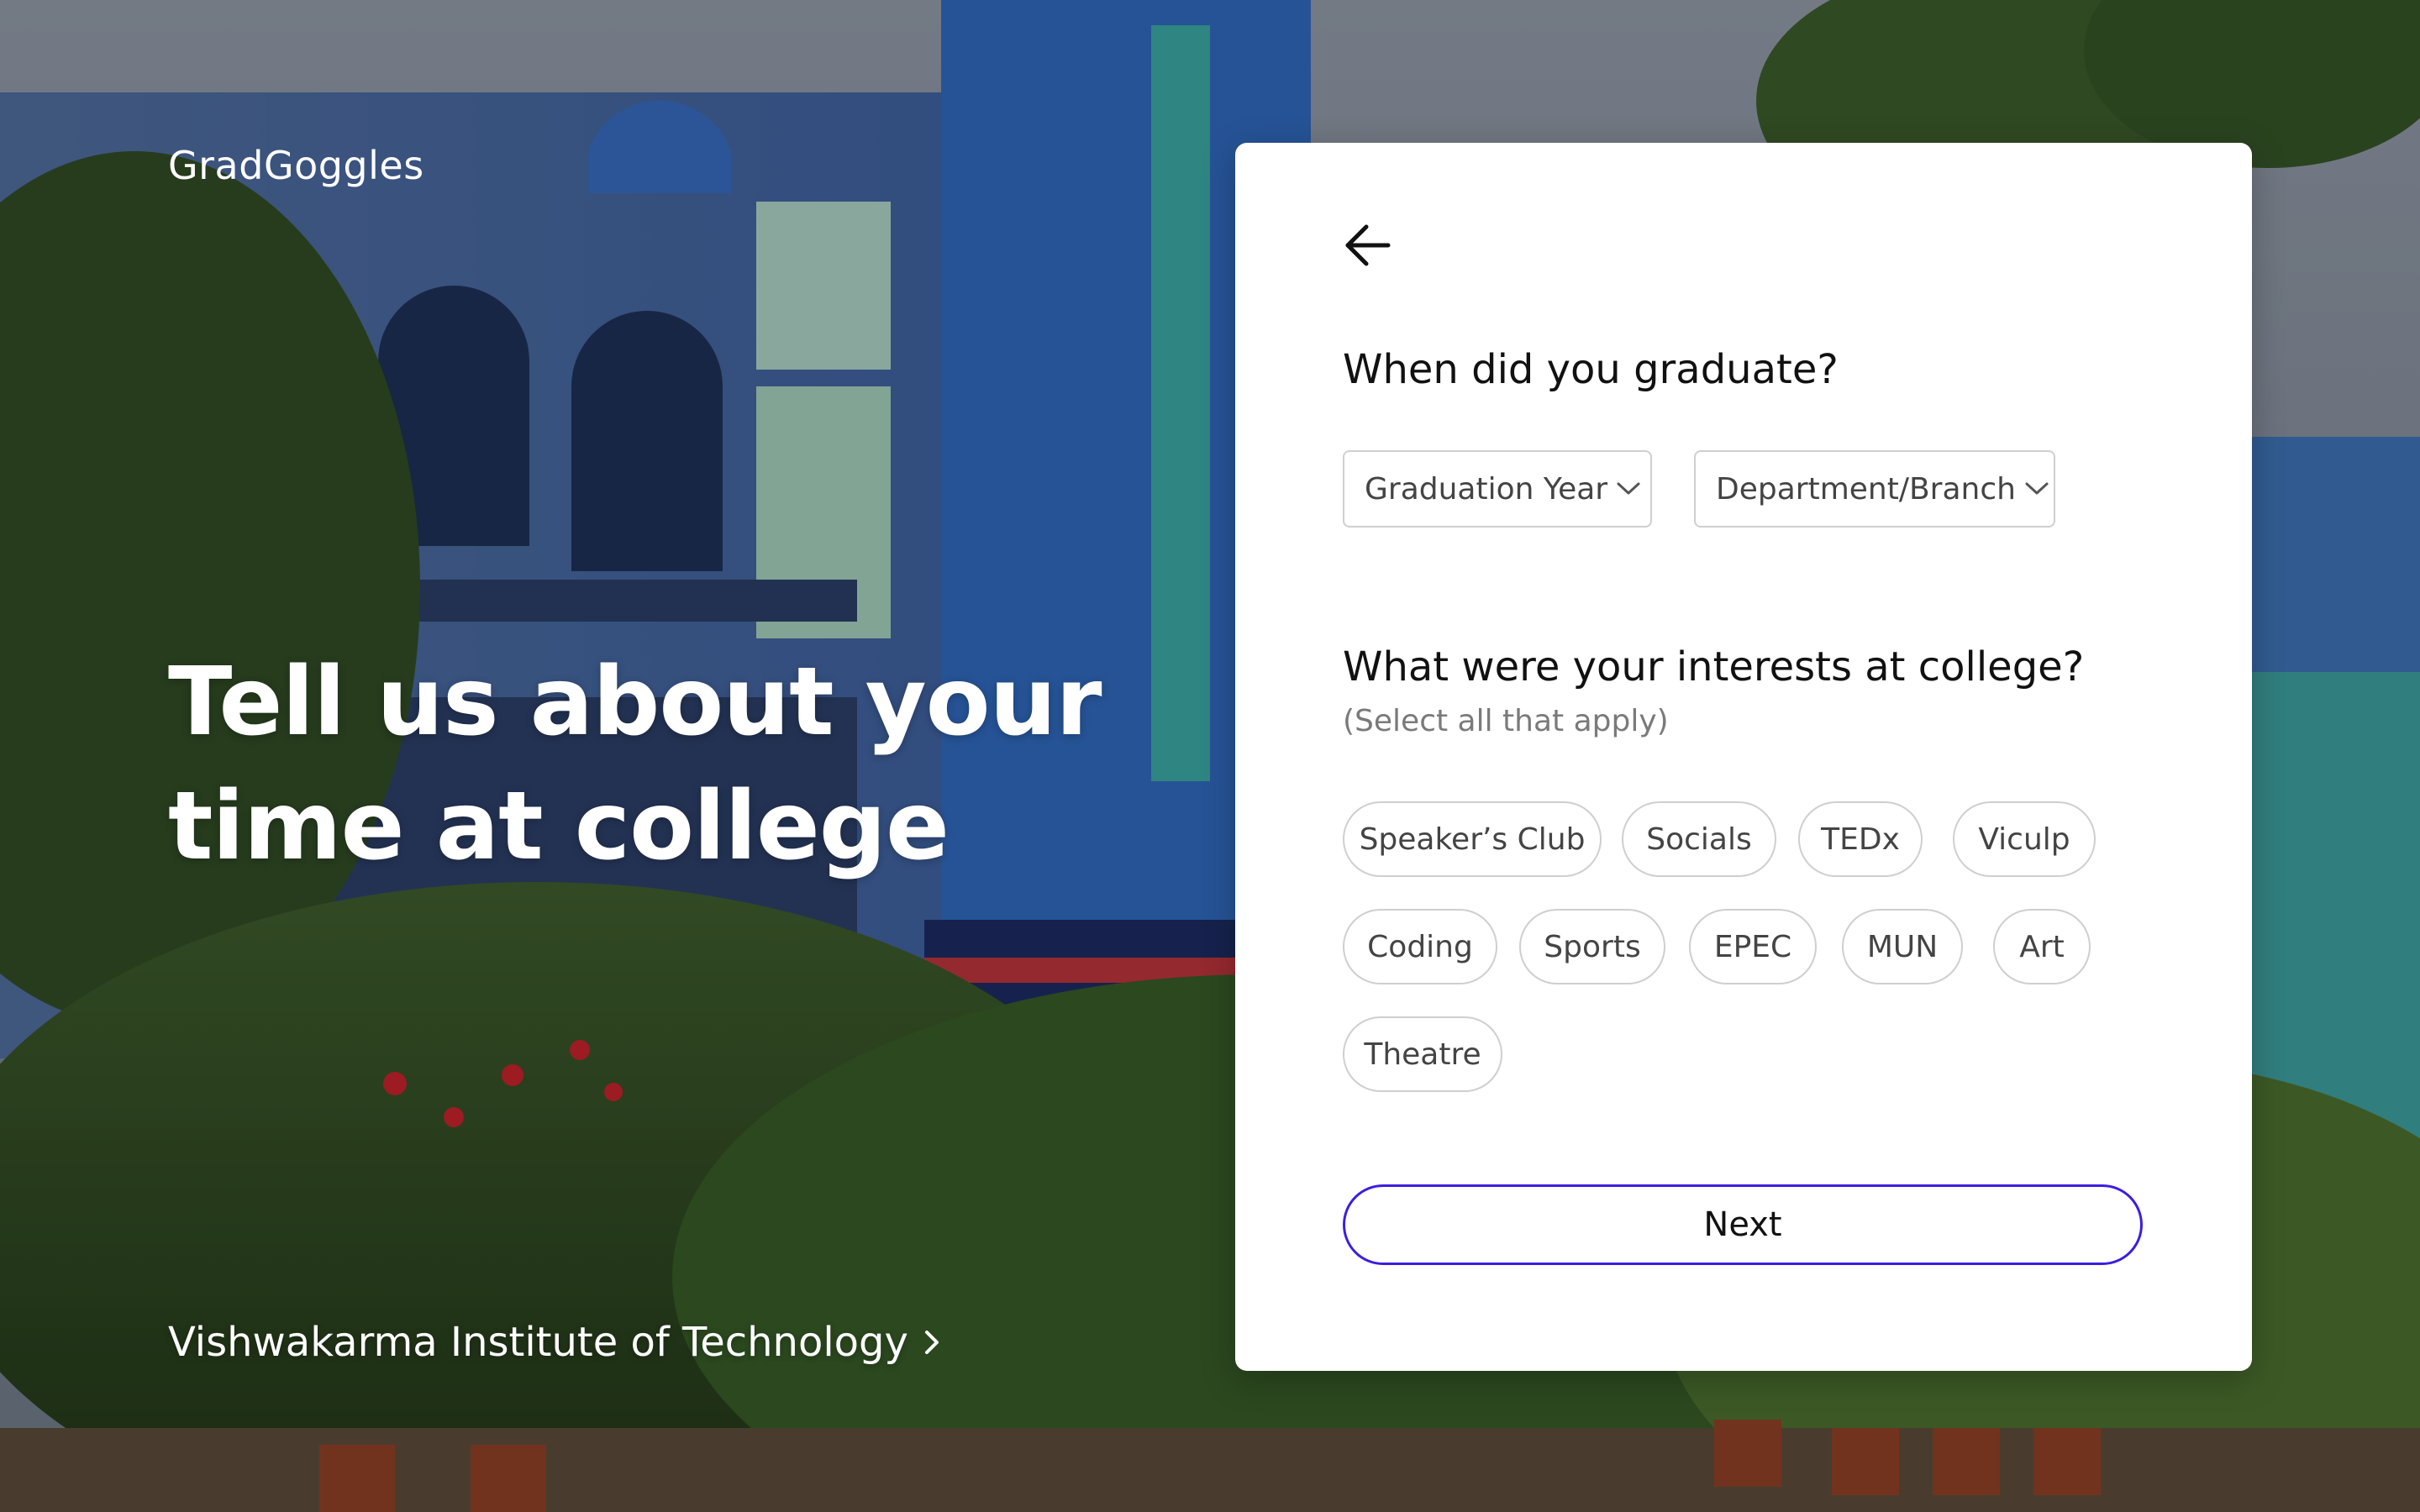  Describe the element at coordinates (2042, 946) in the screenshot. I see `interest-chip-art: Art` at that location.